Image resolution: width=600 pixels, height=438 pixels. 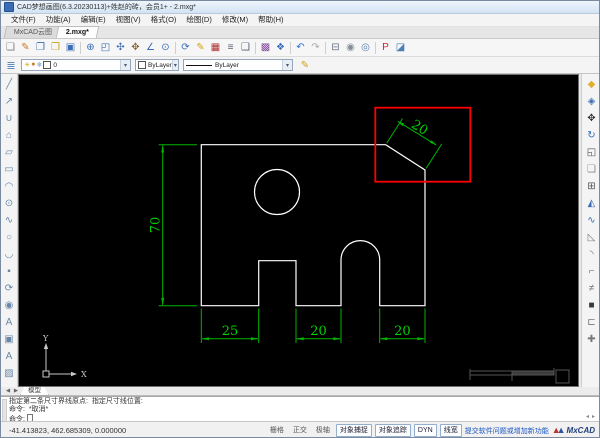 What do you see at coordinates (33, 32) in the screenshot?
I see `tab-mxcad-cloud: MxCAD云图` at bounding box center [33, 32].